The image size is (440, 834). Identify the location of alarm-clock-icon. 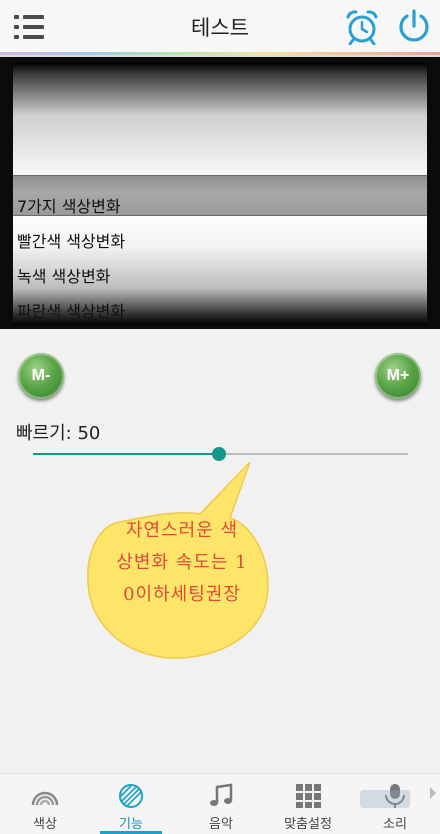
(362, 27).